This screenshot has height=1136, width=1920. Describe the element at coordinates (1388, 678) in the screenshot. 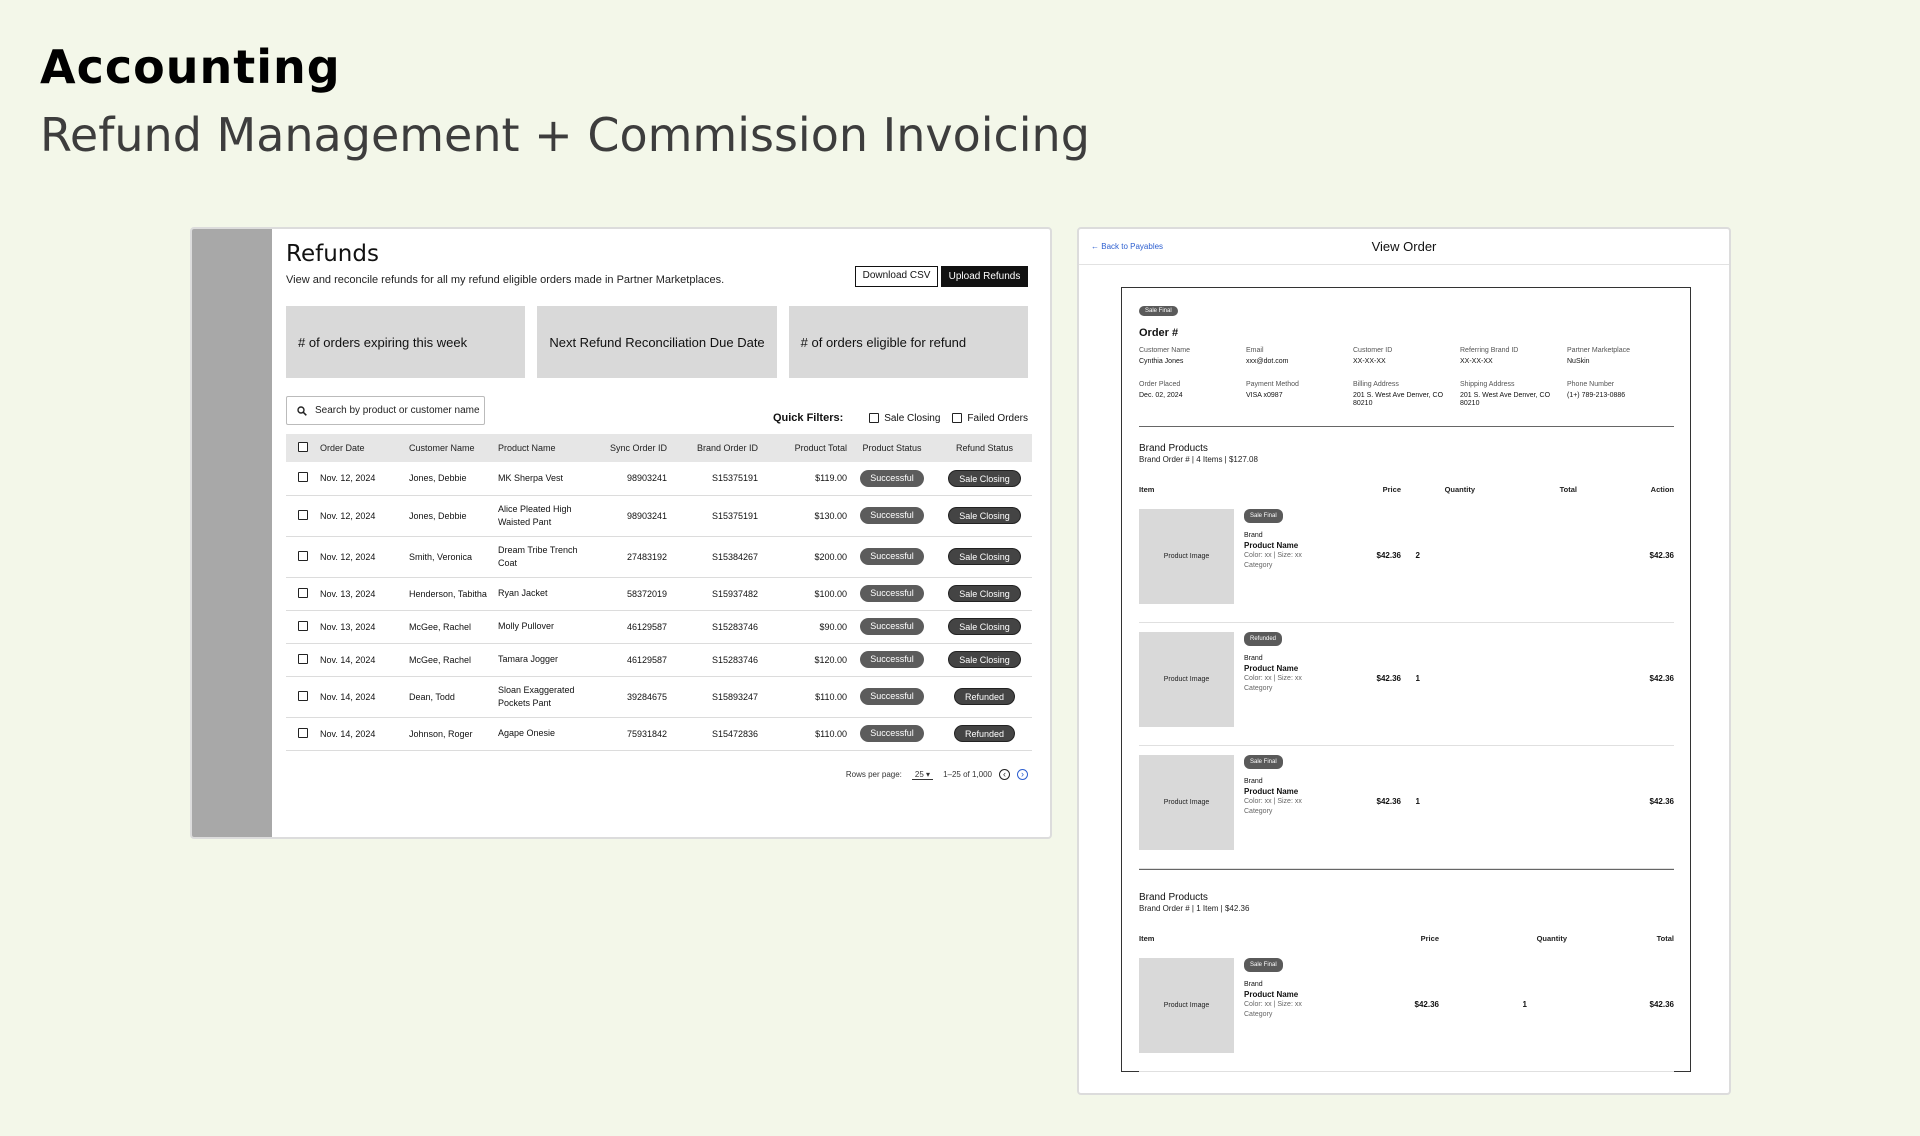

I see `product-price: $42.36` at that location.